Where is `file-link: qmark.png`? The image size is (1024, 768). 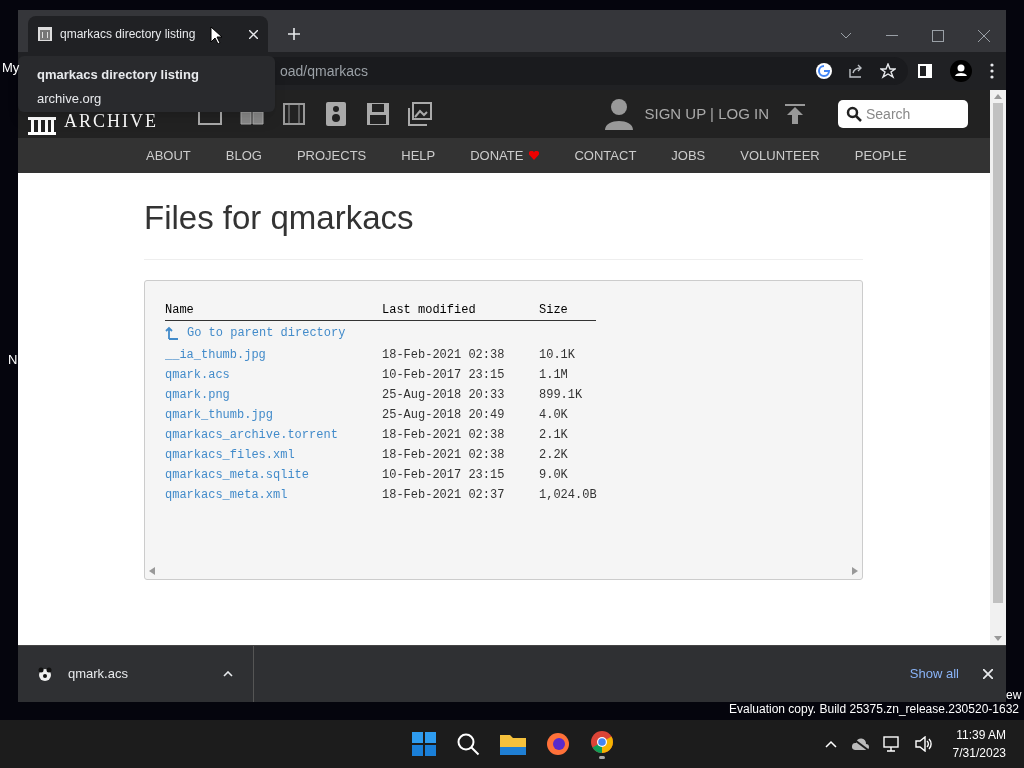
file-link: qmark.png is located at coordinates (273, 394).